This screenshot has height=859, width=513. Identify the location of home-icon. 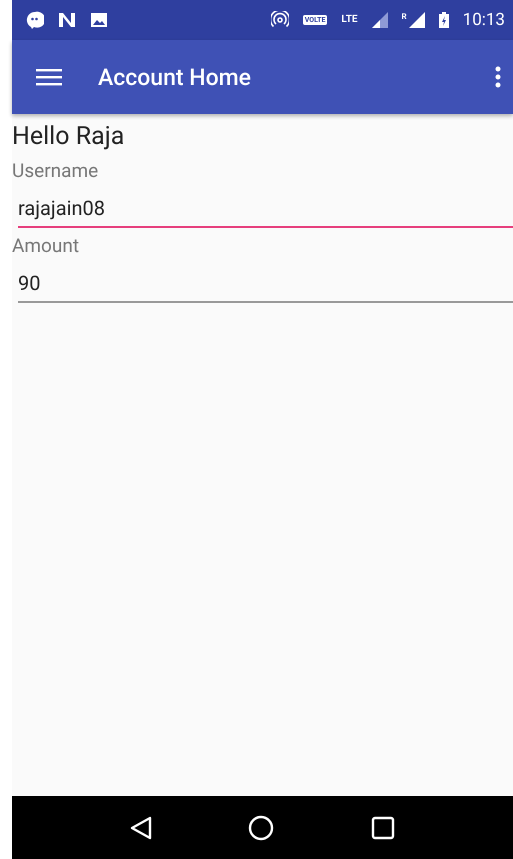
(261, 827).